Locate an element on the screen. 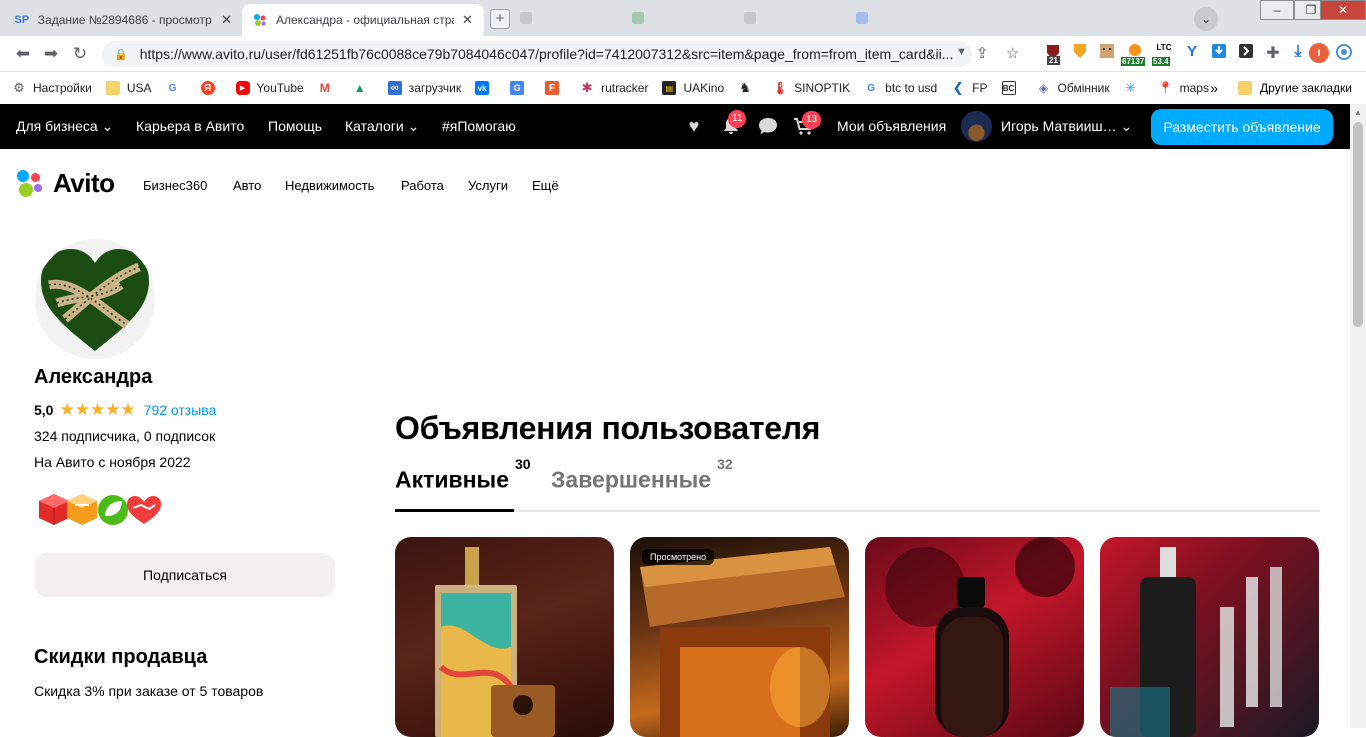 Image resolution: width=1366 pixels, height=737 pixels. career-link: Карьера в Авито is located at coordinates (190, 126).